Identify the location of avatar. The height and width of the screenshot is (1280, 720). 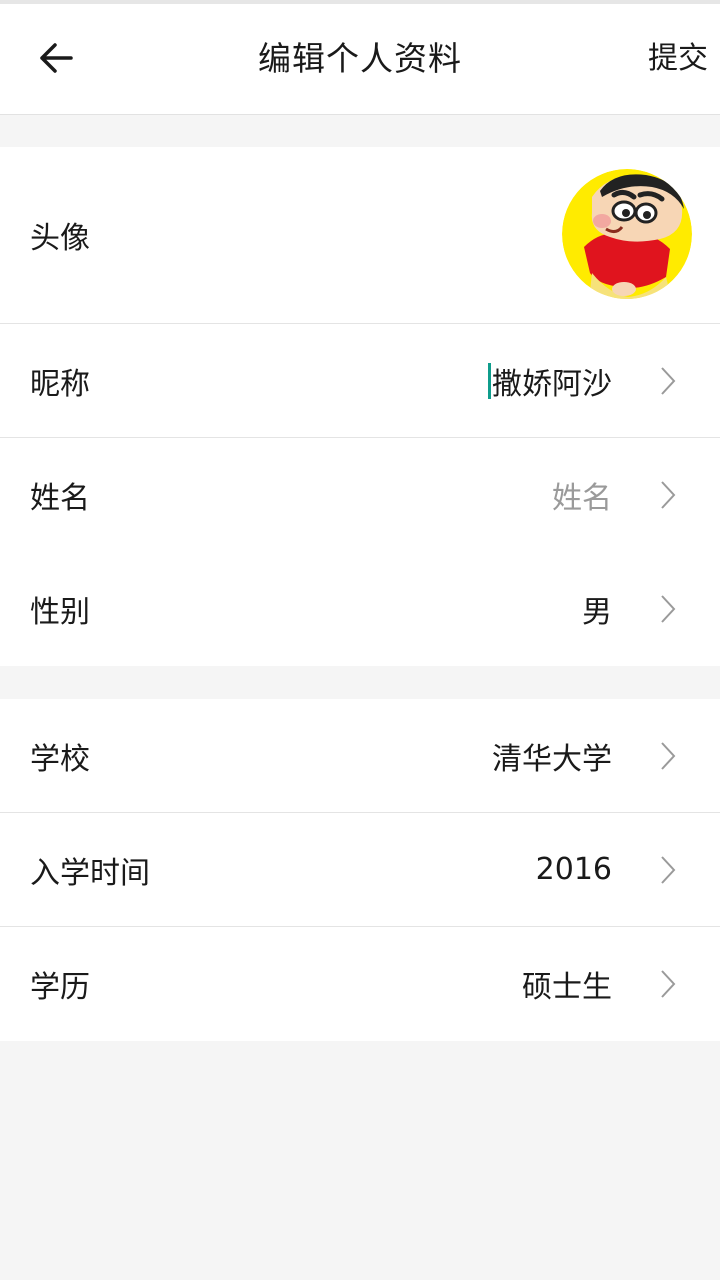
(627, 234).